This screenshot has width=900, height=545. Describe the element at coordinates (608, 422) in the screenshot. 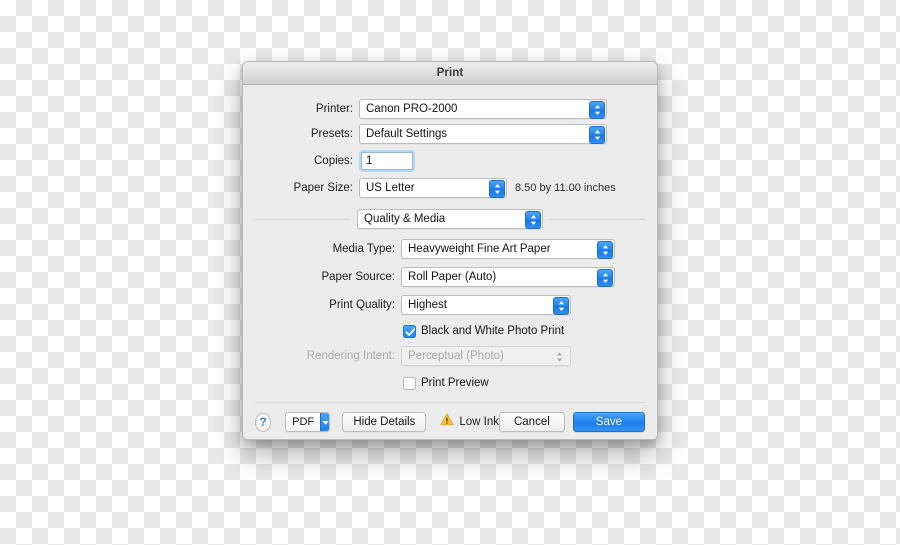

I see `save-button: Save` at that location.